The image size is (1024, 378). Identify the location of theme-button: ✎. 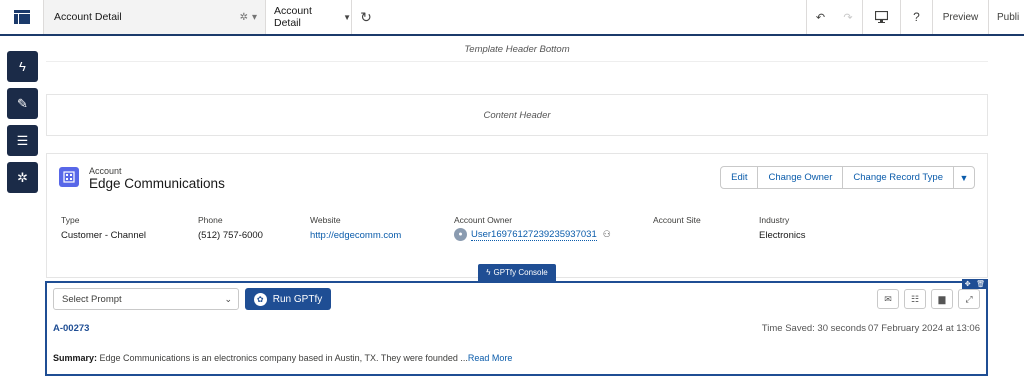
(22, 103).